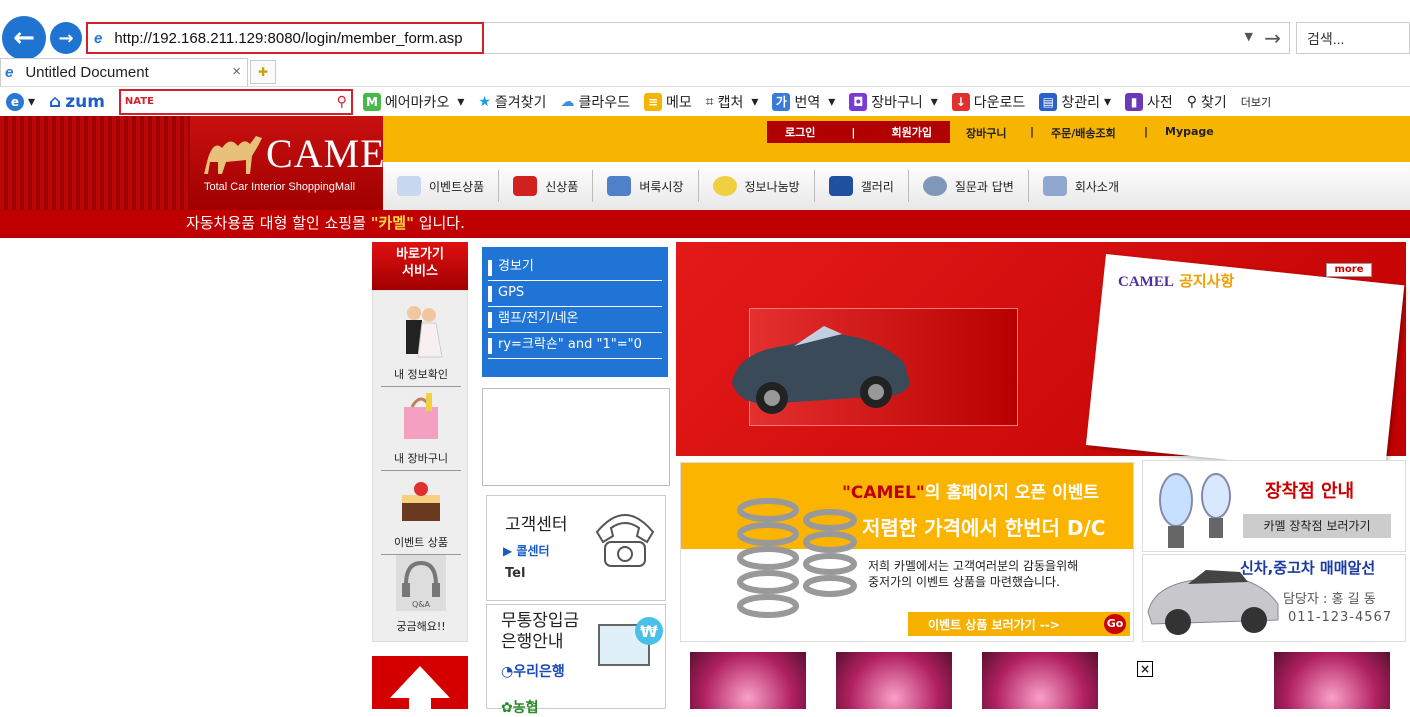  I want to click on ie-menu-button: e ▾, so click(20, 101).